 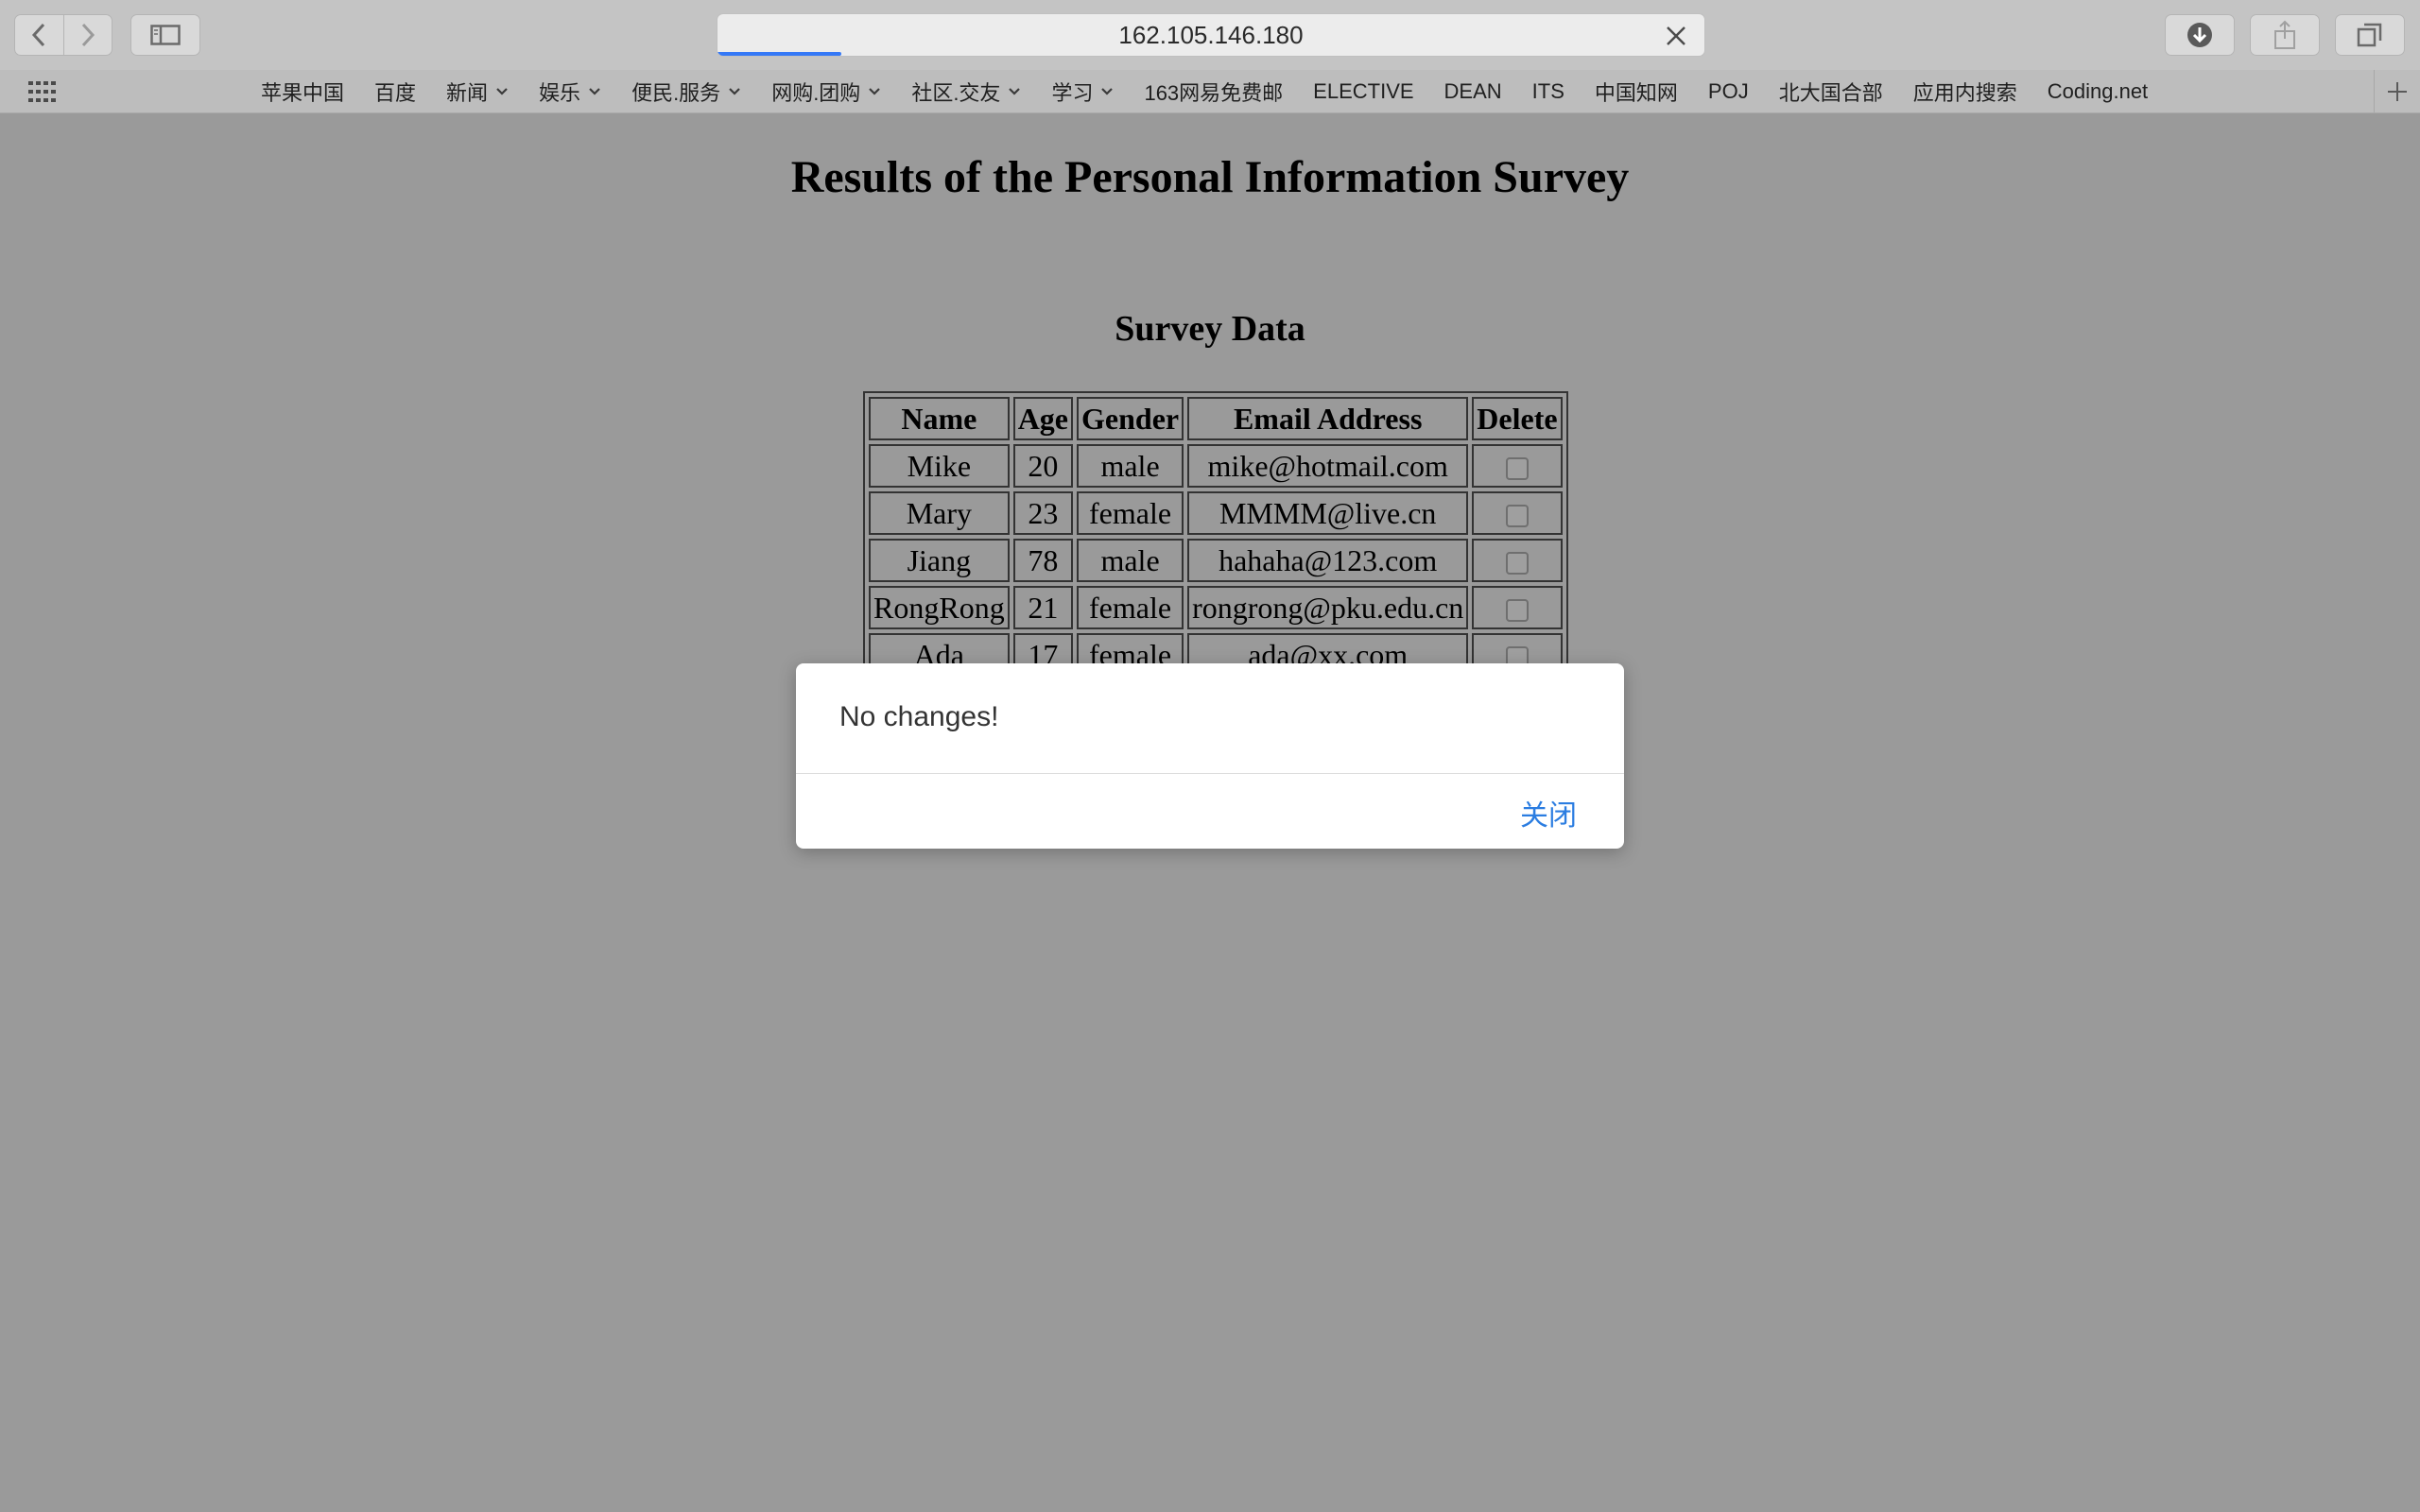 I want to click on bookmark-item: 学习, so click(x=1082, y=92).